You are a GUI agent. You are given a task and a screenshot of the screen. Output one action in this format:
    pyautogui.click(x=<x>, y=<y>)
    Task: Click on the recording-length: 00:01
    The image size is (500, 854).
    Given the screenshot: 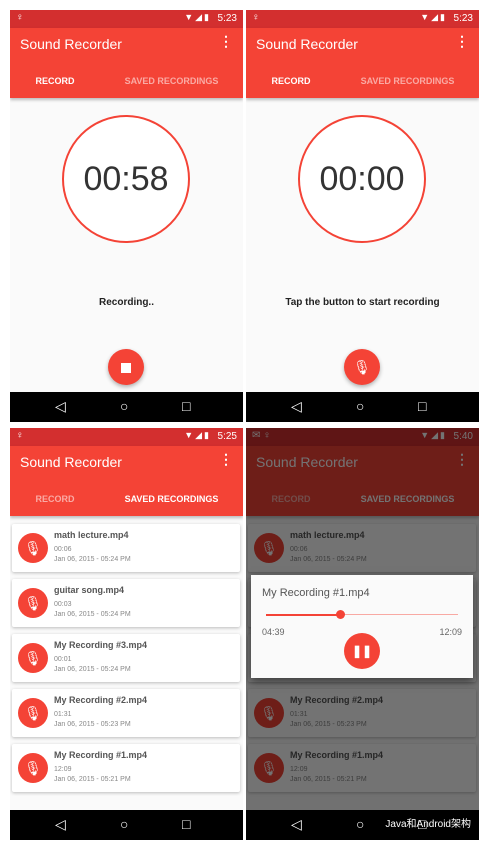 What is the action you would take?
    pyautogui.click(x=63, y=659)
    